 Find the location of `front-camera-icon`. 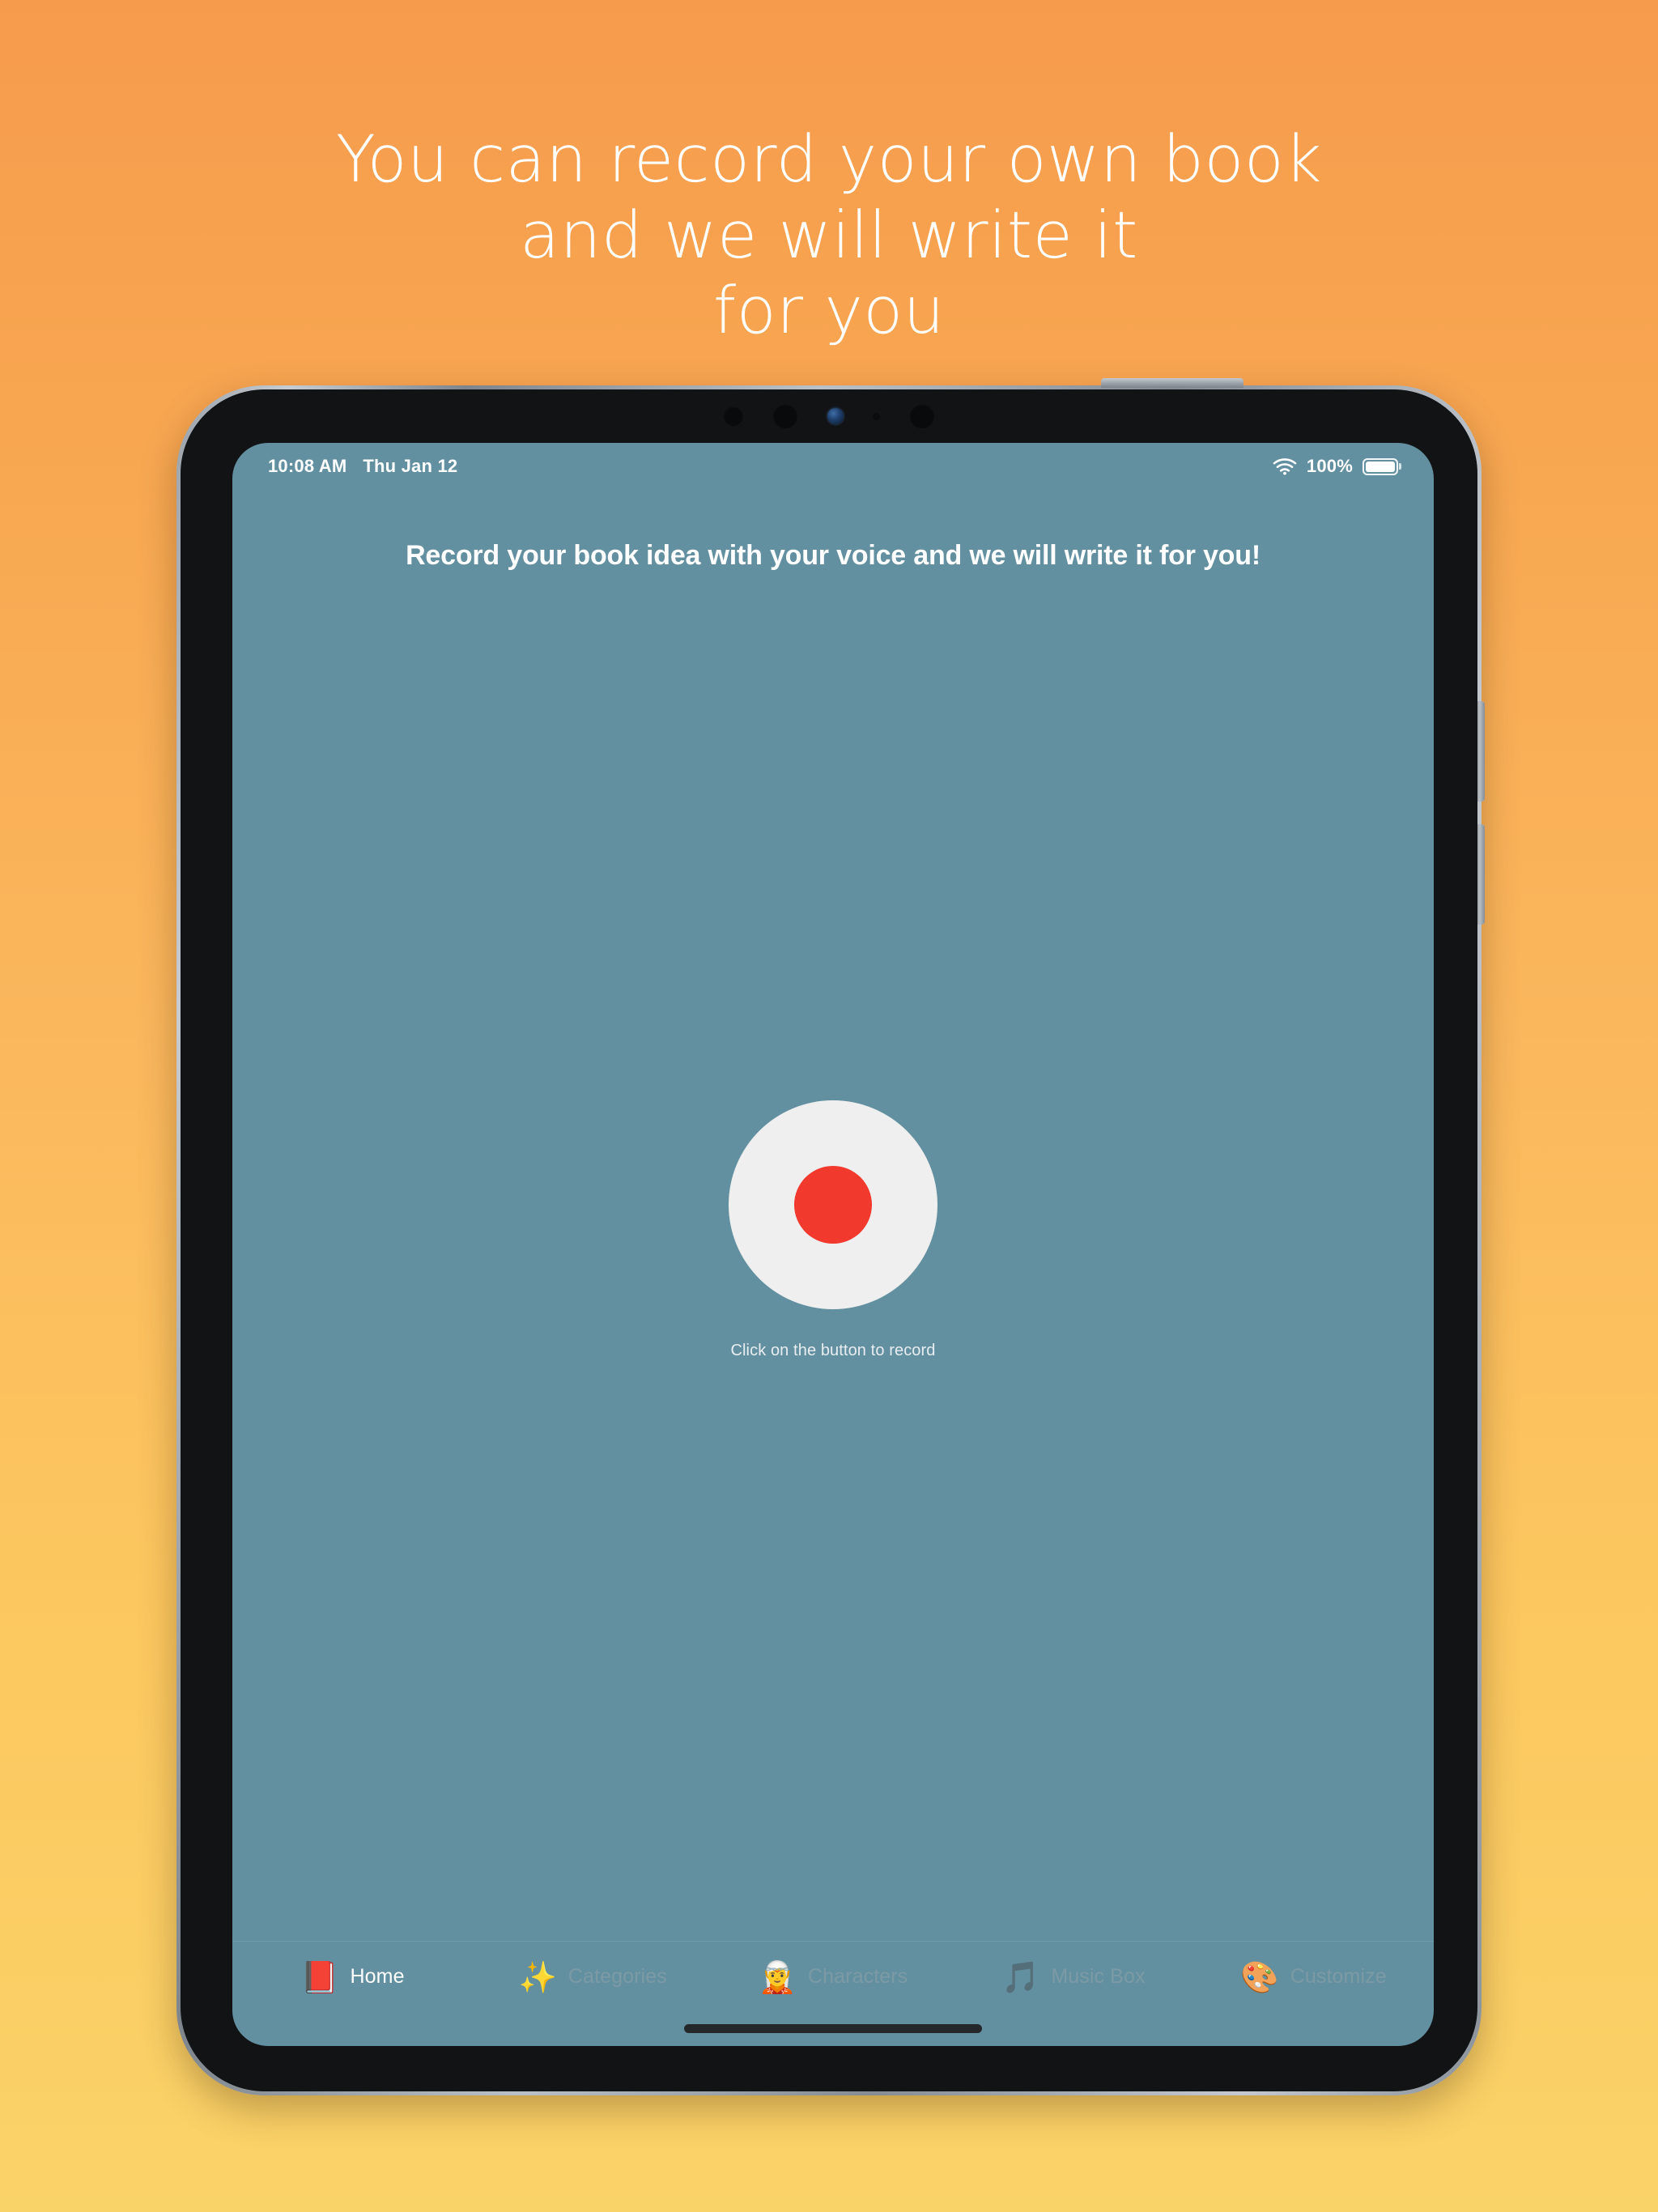

front-camera-icon is located at coordinates (784, 416).